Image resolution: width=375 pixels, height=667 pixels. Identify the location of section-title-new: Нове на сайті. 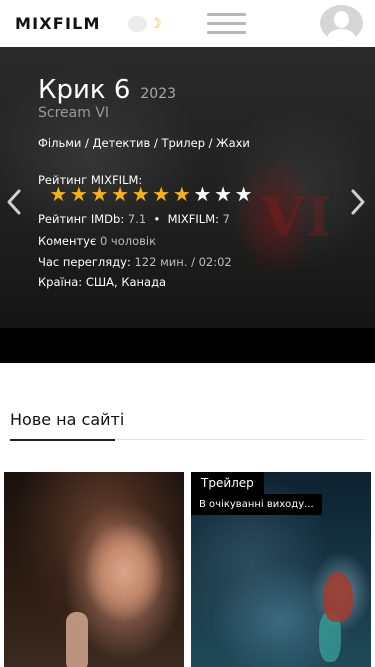
(67, 419).